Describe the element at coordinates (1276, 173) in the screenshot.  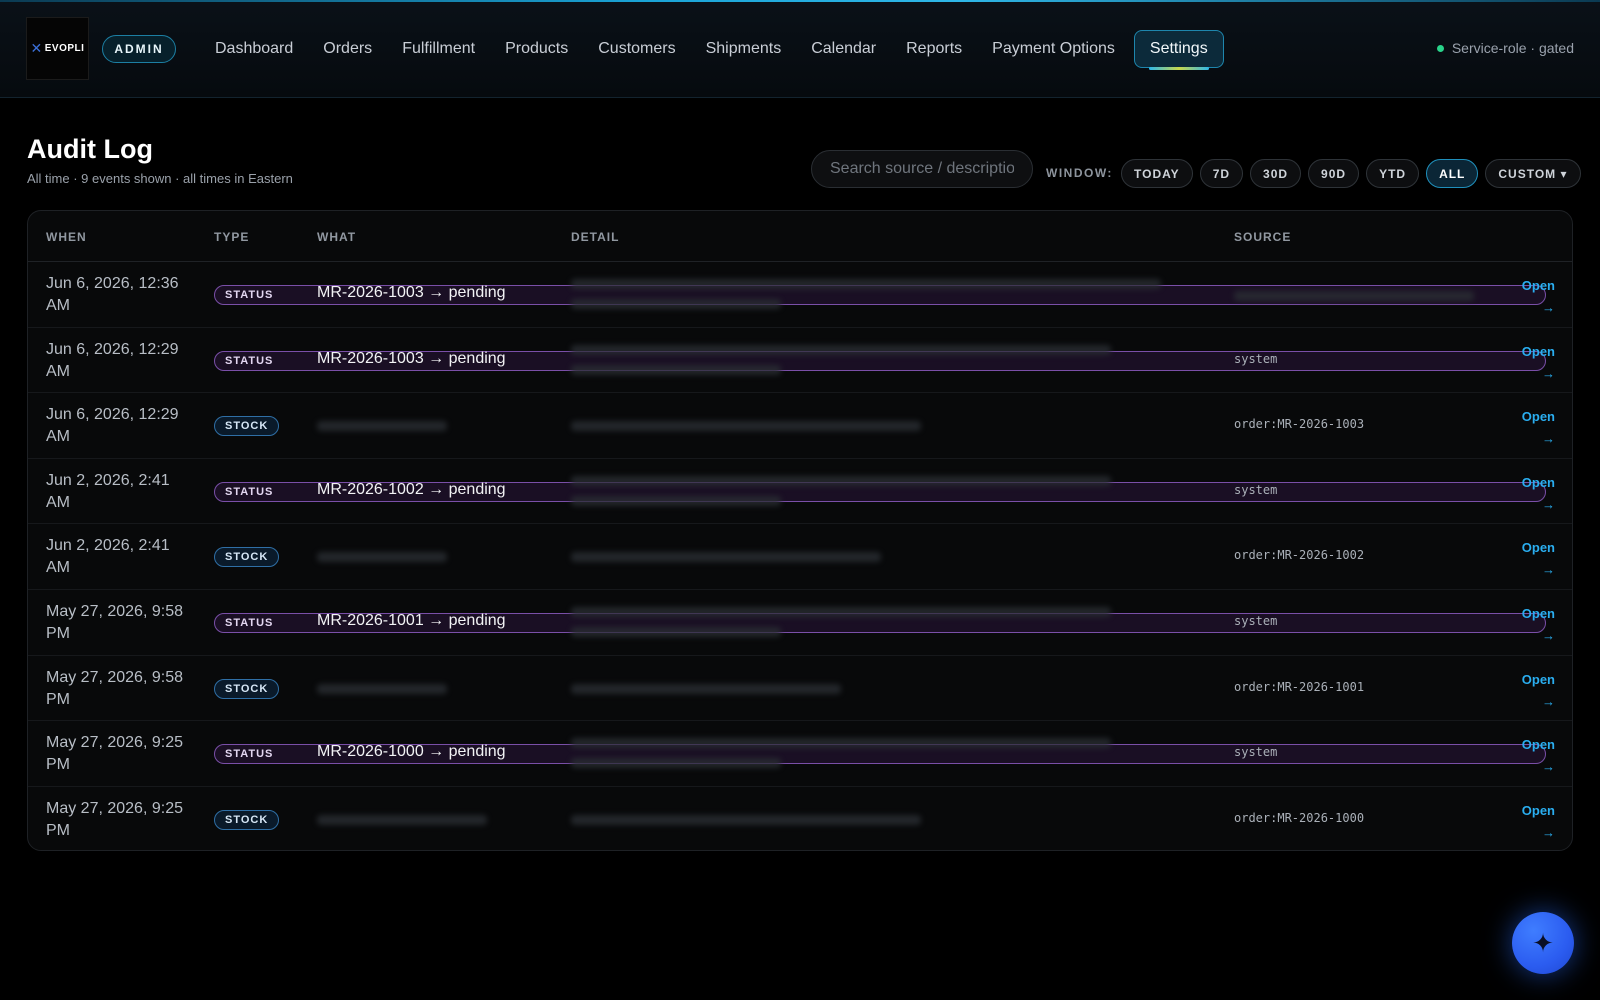
I see `window-chip-30d: 30D` at that location.